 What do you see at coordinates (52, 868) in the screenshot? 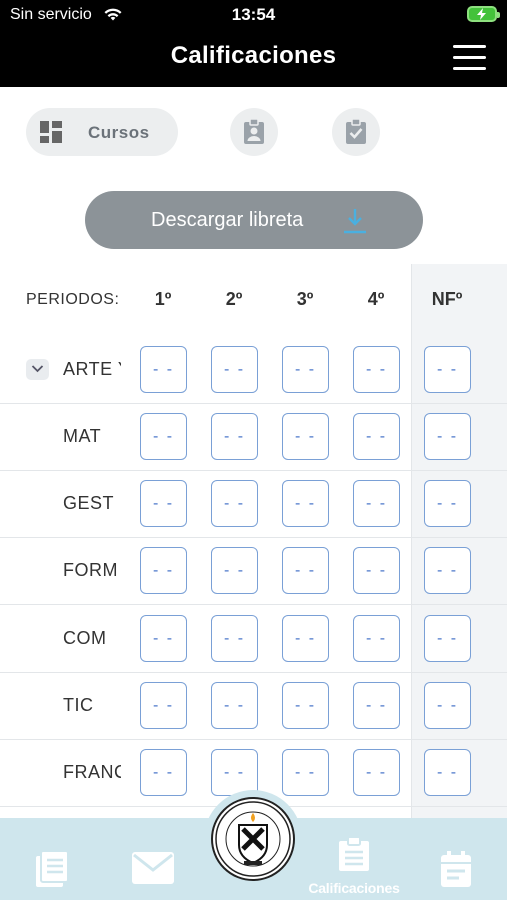
I see `book-list-icon` at bounding box center [52, 868].